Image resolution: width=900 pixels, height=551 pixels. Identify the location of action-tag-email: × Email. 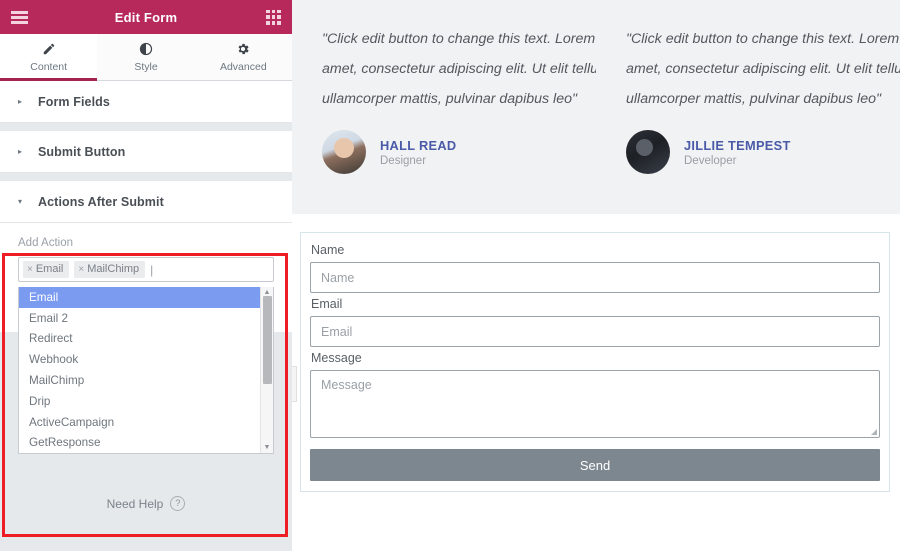
(46, 269).